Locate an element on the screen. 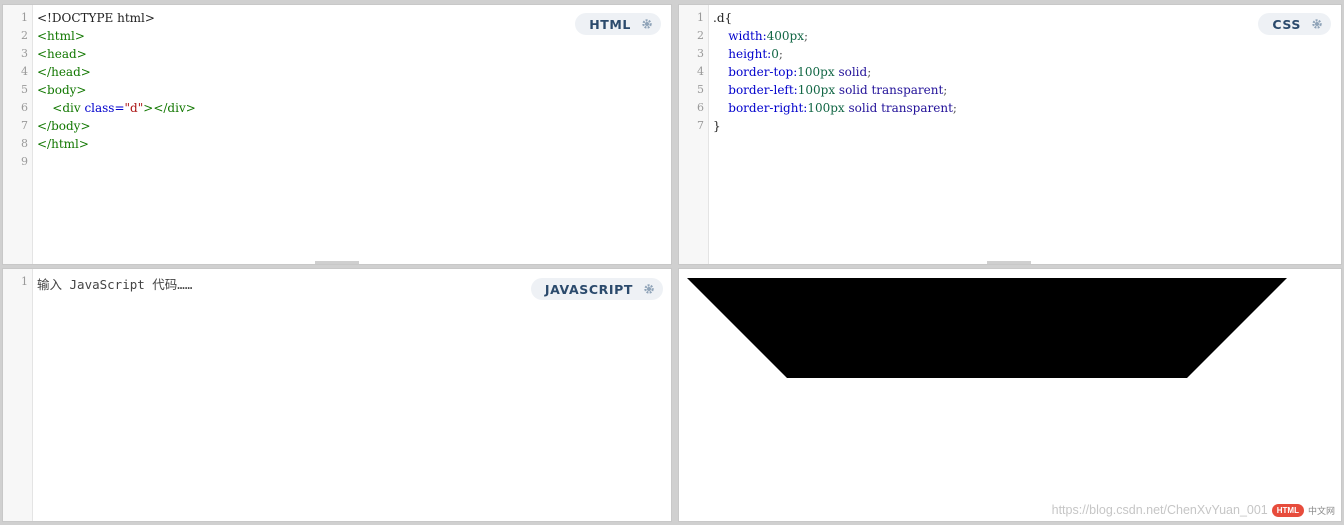 This screenshot has height=525, width=1344. code-token-property: height: is located at coordinates (750, 54).